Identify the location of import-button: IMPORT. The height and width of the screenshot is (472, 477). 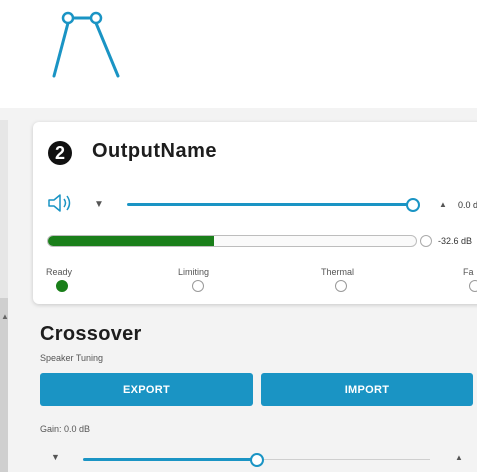
(367, 389).